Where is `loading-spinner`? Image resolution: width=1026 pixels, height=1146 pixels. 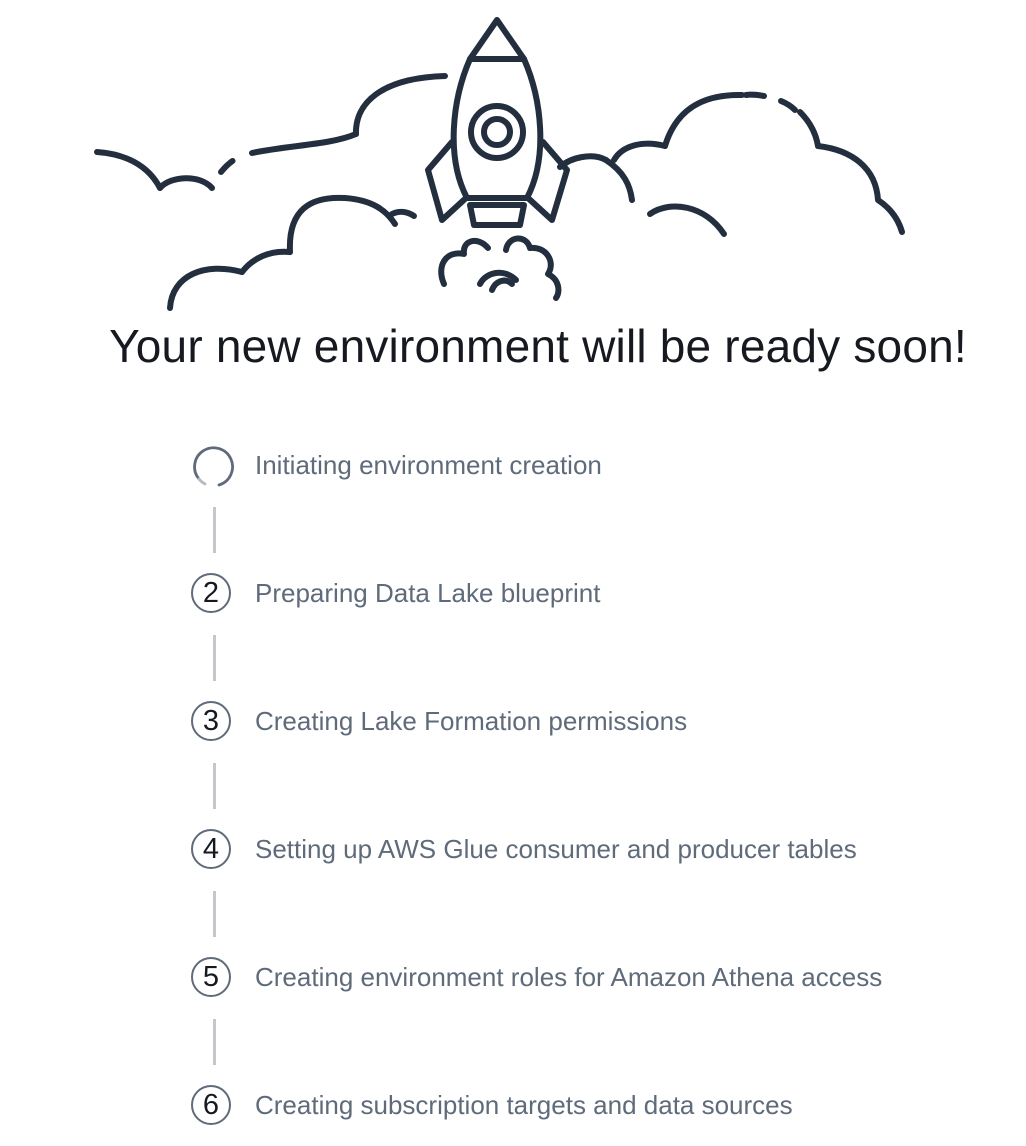 loading-spinner is located at coordinates (213, 467).